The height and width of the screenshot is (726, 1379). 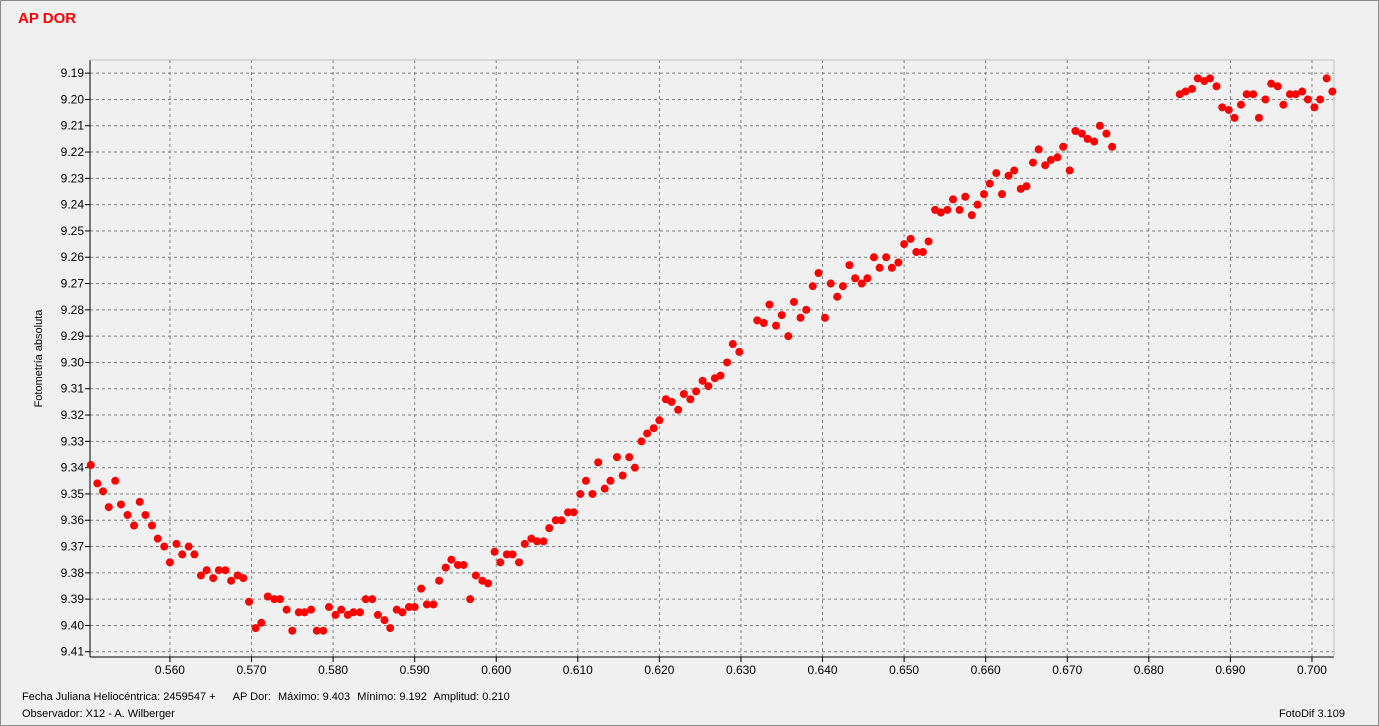 I want to click on jd-label: Fecha Juliana Heliocéntrica: 2459547 +, so click(x=119, y=697).